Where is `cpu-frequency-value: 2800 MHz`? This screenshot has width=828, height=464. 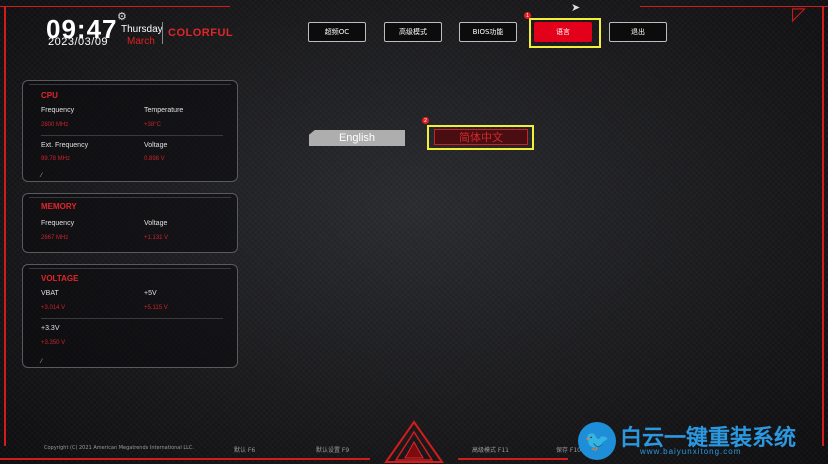 cpu-frequency-value: 2800 MHz is located at coordinates (55, 125).